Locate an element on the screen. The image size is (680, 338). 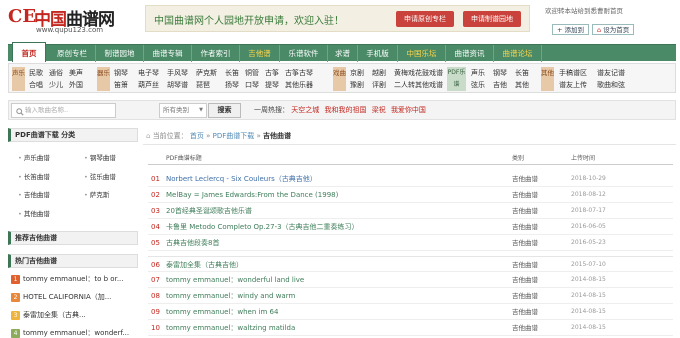
subnav-item: 手稿谱区 is located at coordinates (573, 73).